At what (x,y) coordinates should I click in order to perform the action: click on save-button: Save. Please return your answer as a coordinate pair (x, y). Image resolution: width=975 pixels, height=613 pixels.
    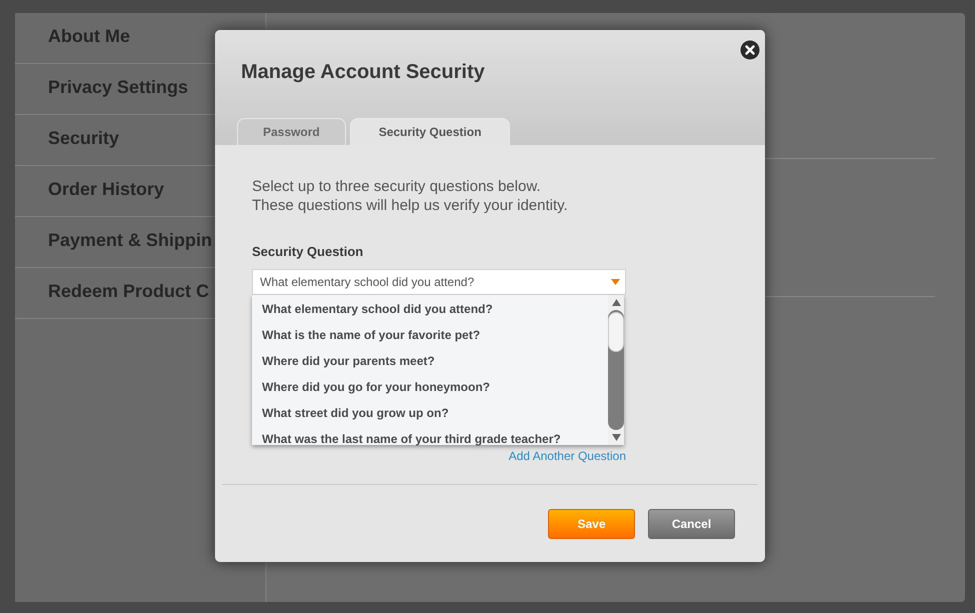
    Looking at the image, I should click on (591, 523).